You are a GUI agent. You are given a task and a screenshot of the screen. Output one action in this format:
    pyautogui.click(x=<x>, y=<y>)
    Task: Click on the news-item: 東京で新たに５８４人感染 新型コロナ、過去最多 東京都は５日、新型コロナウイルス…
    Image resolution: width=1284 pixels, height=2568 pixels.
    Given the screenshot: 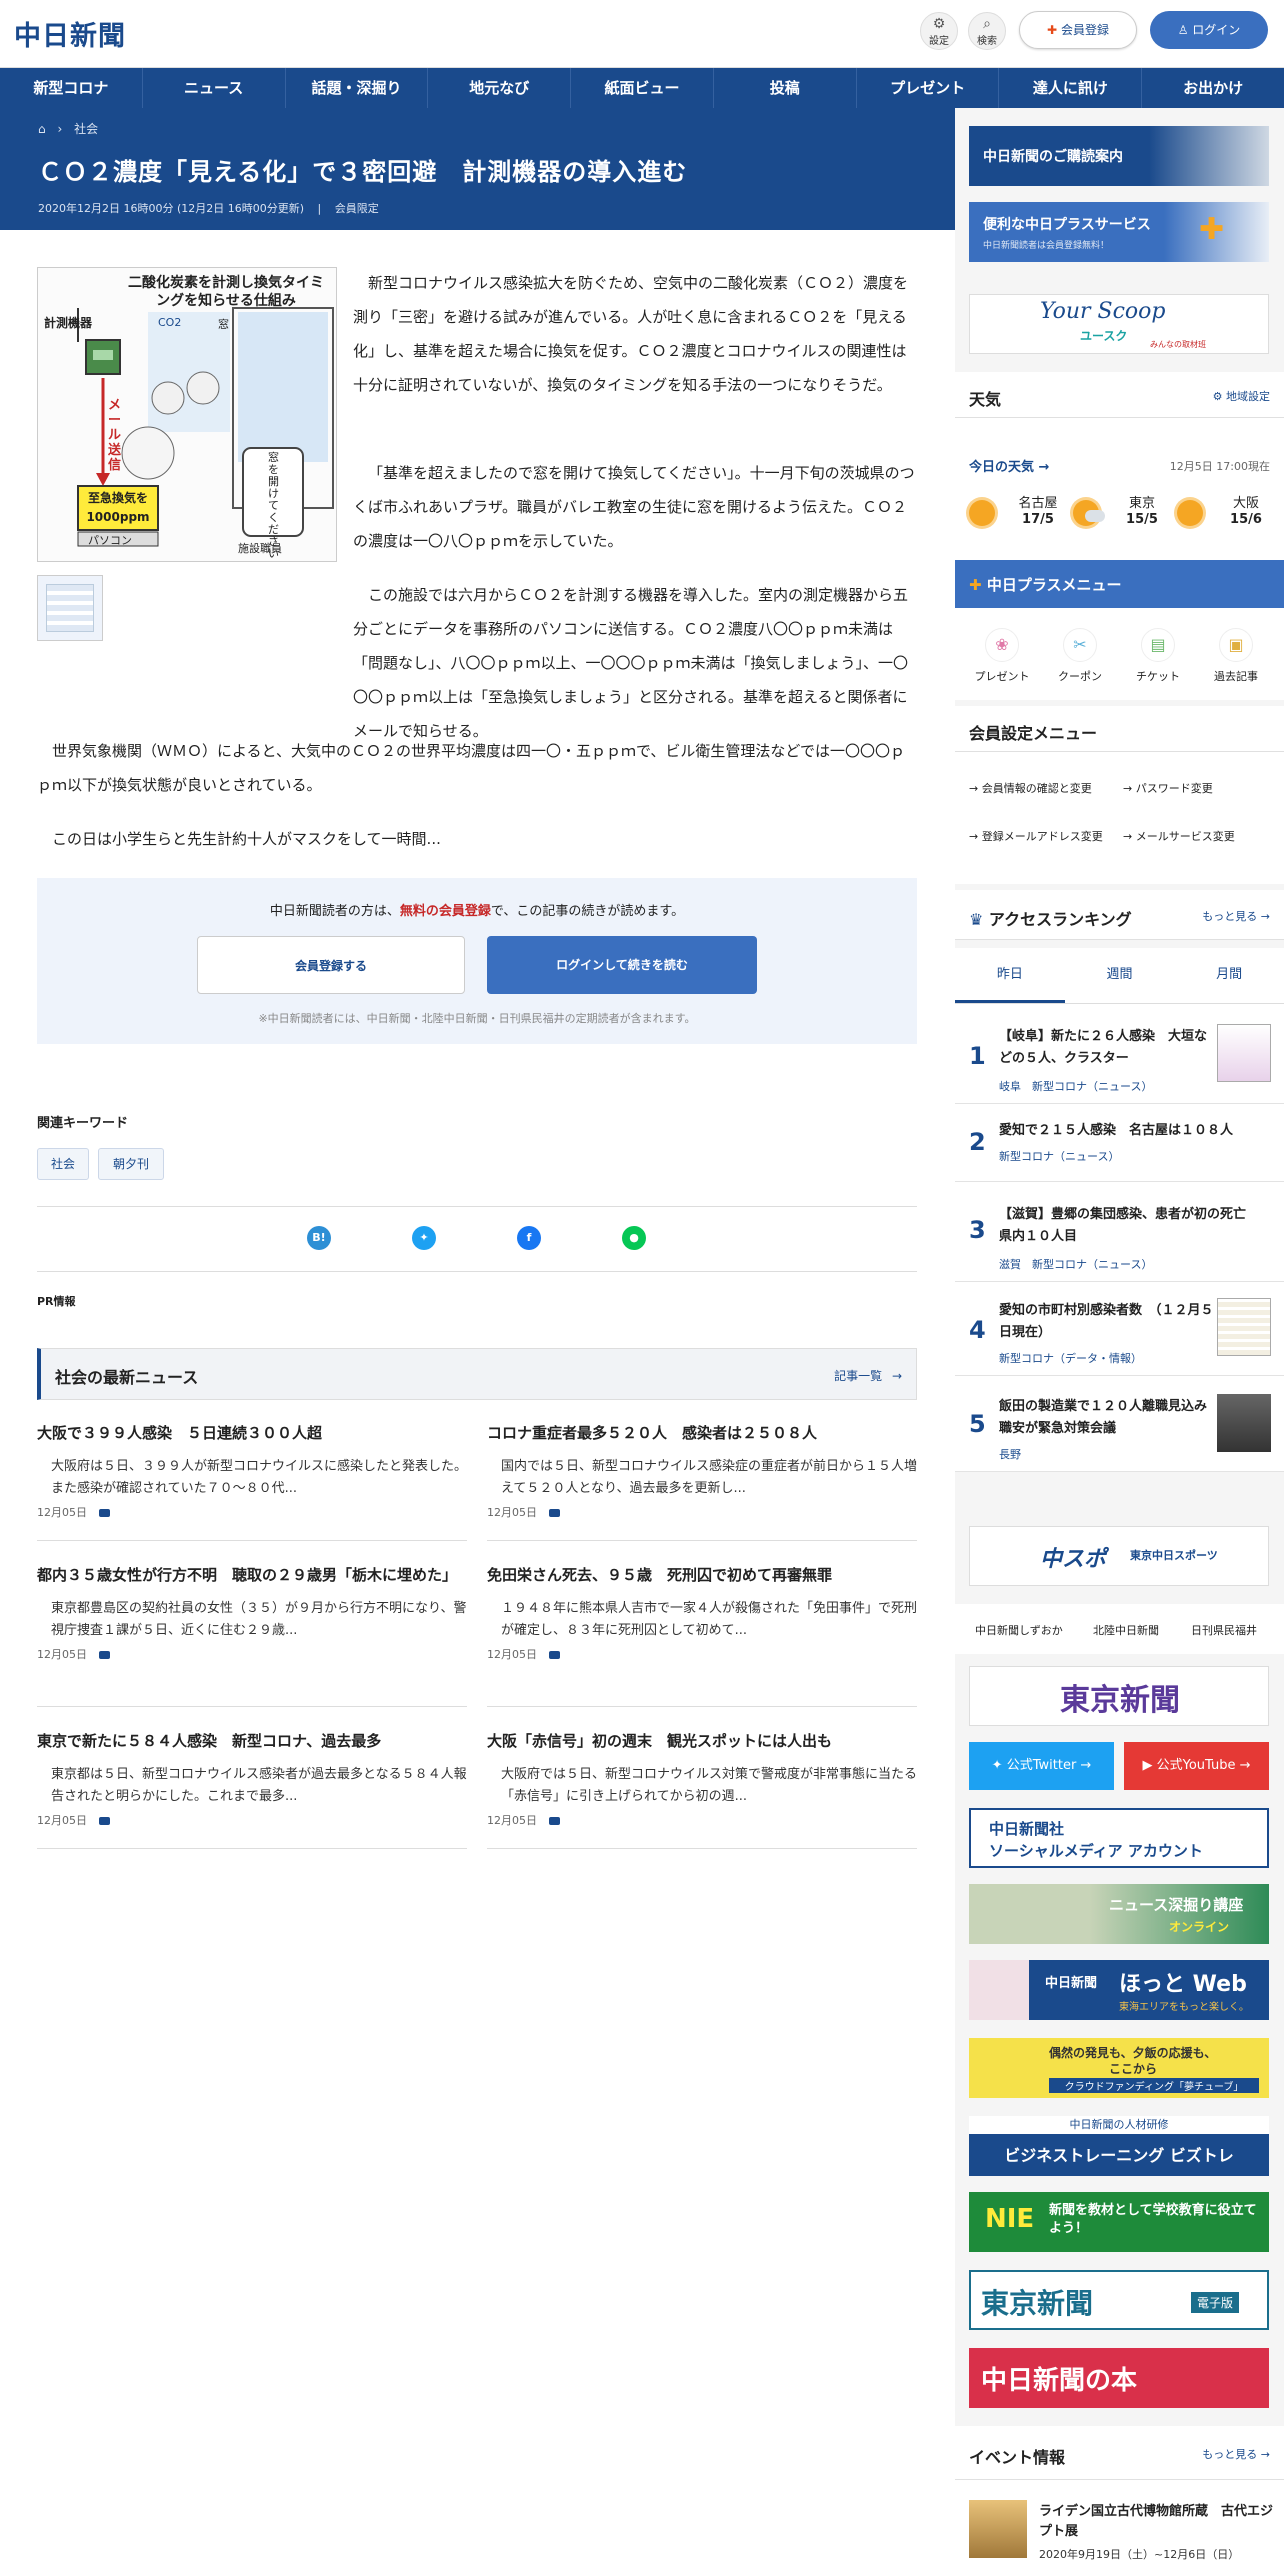 What is the action you would take?
    pyautogui.click(x=252, y=1778)
    